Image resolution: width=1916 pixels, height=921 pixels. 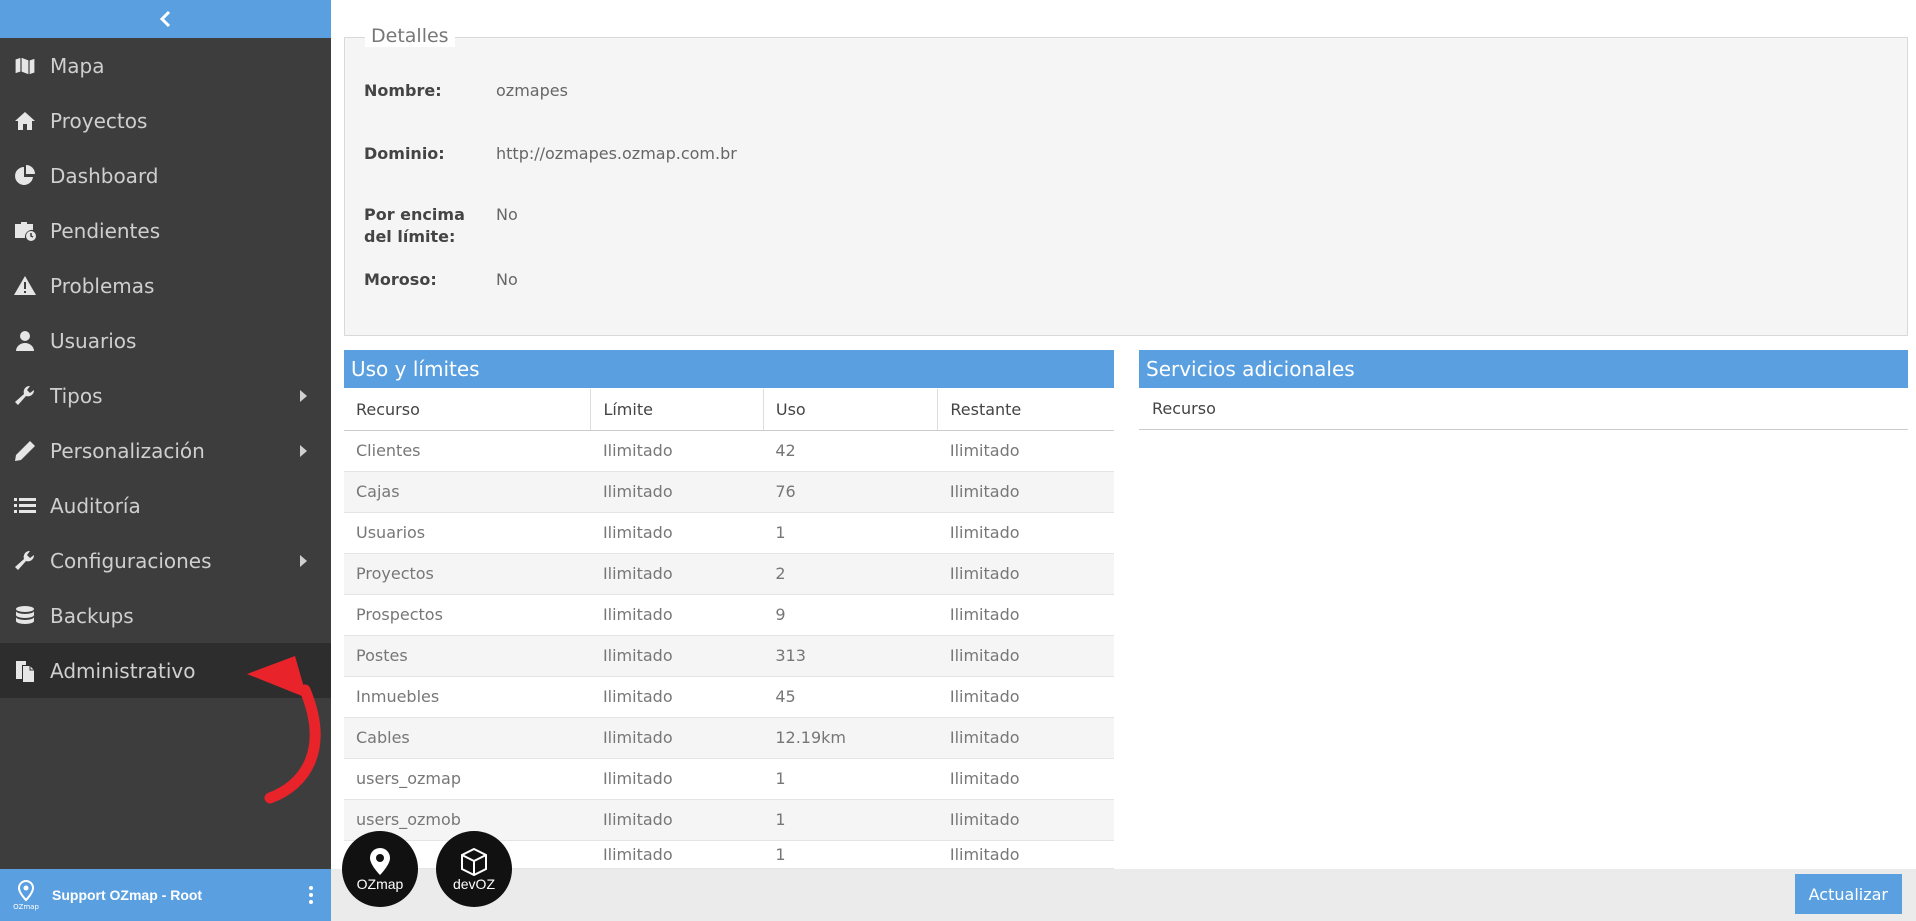 What do you see at coordinates (311, 895) in the screenshot?
I see `user-menu-button` at bounding box center [311, 895].